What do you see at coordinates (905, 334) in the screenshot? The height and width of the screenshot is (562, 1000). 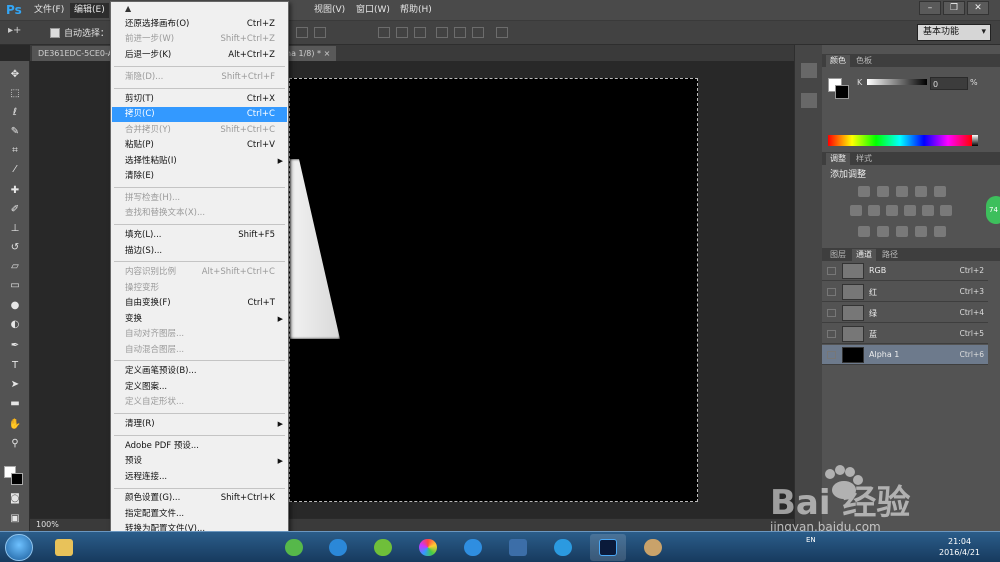 I see `channel-row-blue: 蓝 Ctrl+5` at bounding box center [905, 334].